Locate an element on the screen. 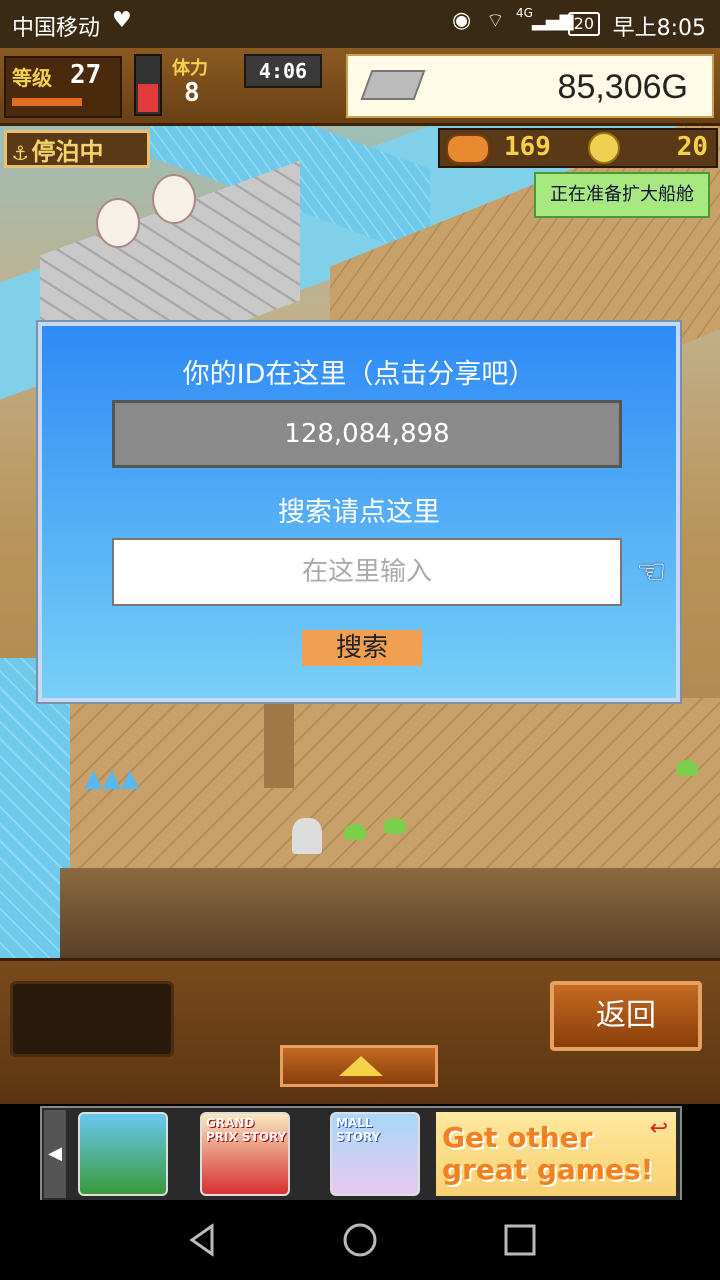  heart-icon: ♥ is located at coordinates (122, 20).